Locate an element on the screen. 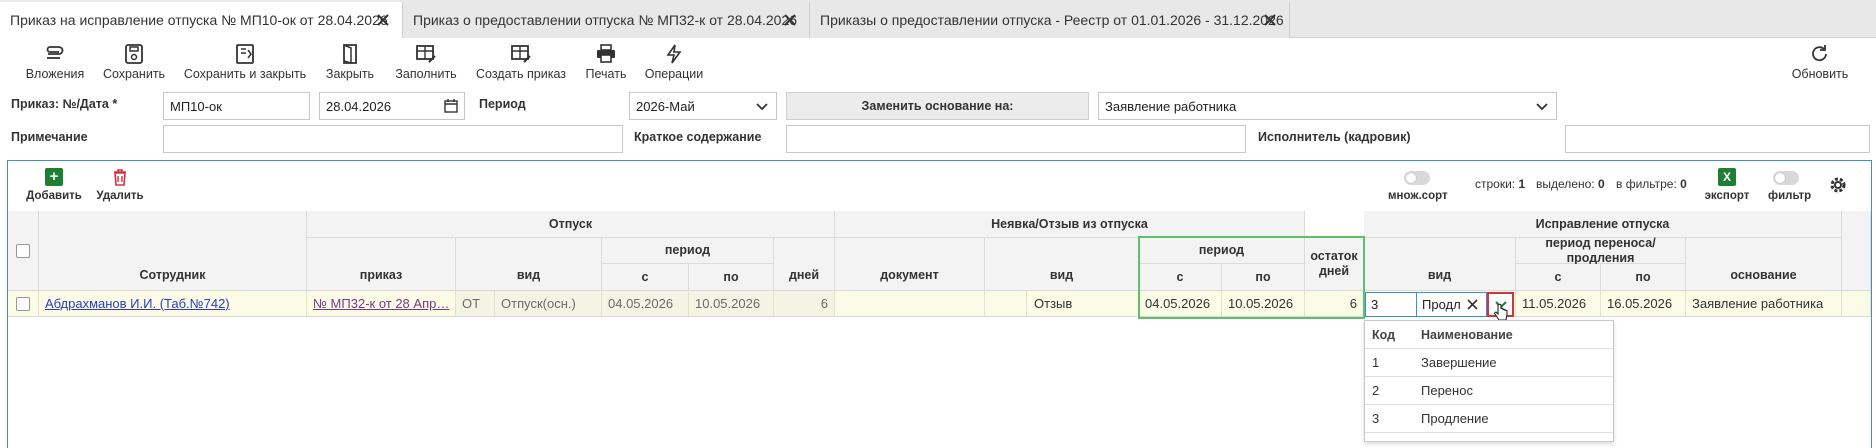  operations-button: Операции is located at coordinates (674, 63).